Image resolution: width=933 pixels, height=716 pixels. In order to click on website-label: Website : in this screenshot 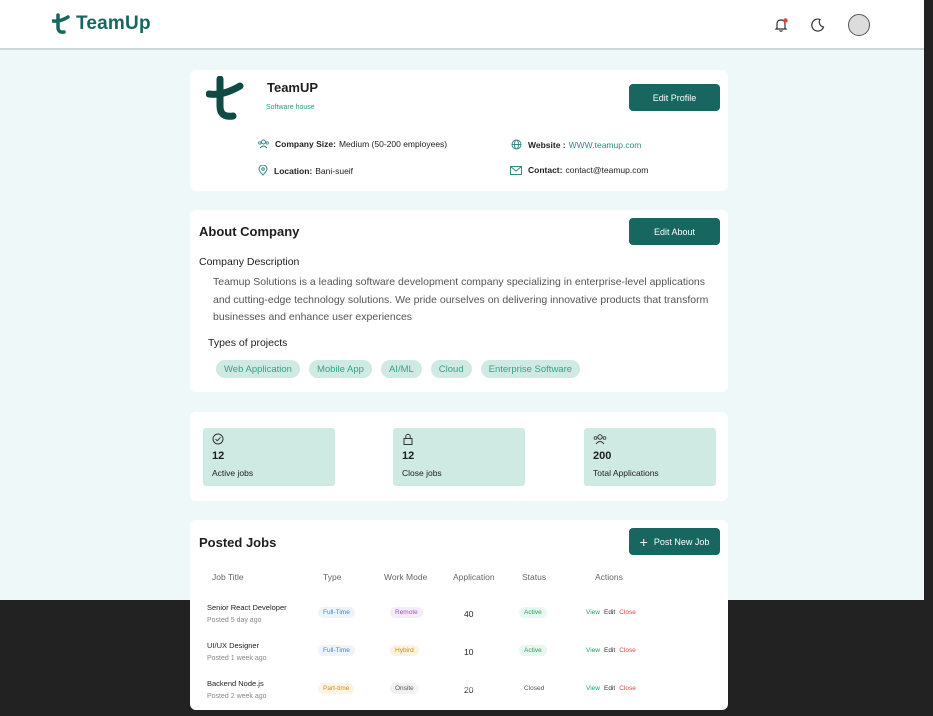, I will do `click(547, 144)`.